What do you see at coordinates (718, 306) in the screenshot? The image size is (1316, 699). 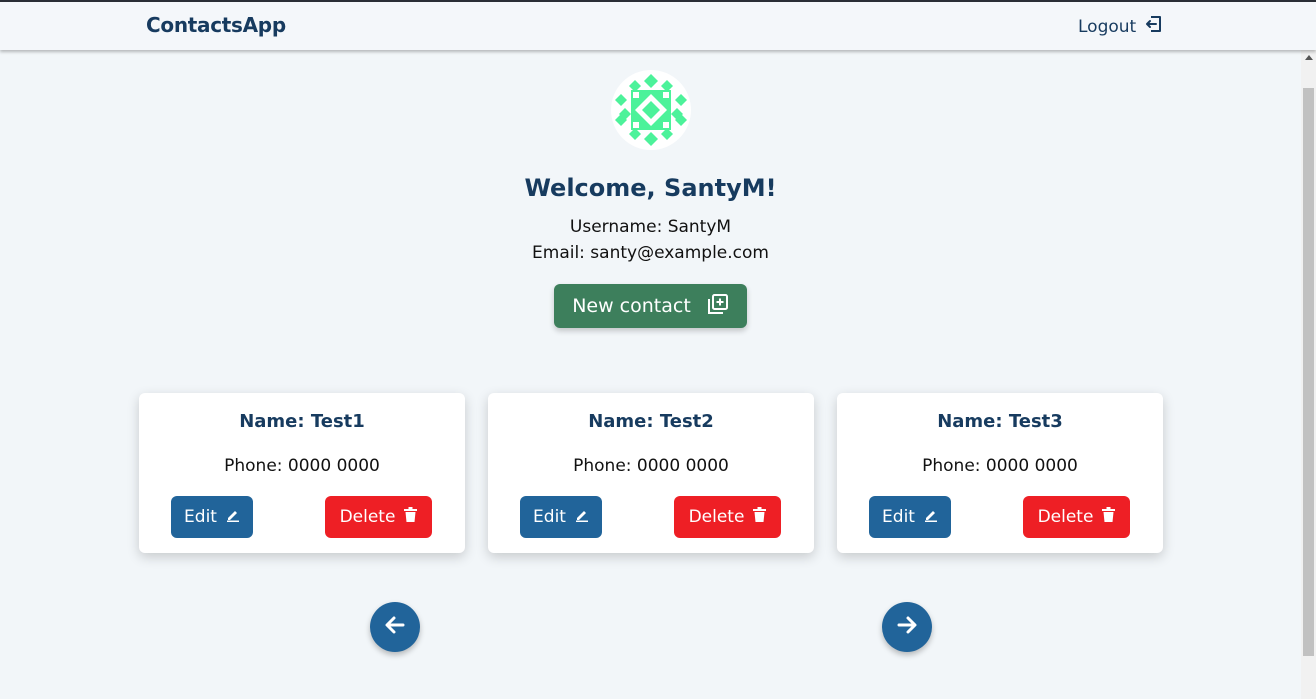 I see `add-box-icon` at bounding box center [718, 306].